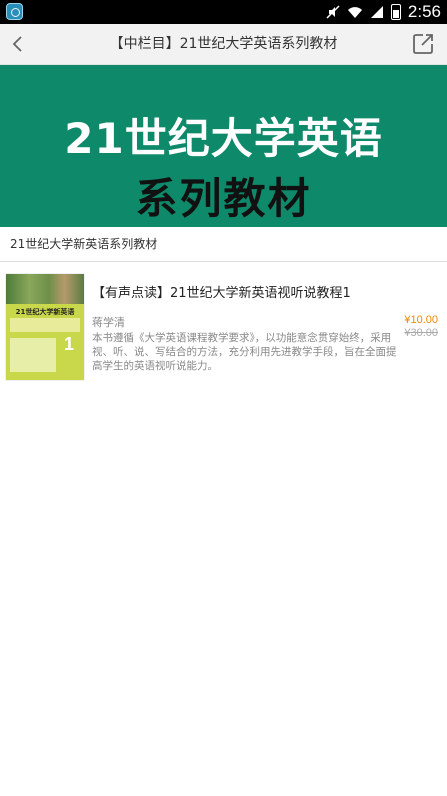 This screenshot has width=447, height=796. I want to click on share-icon, so click(423, 44).